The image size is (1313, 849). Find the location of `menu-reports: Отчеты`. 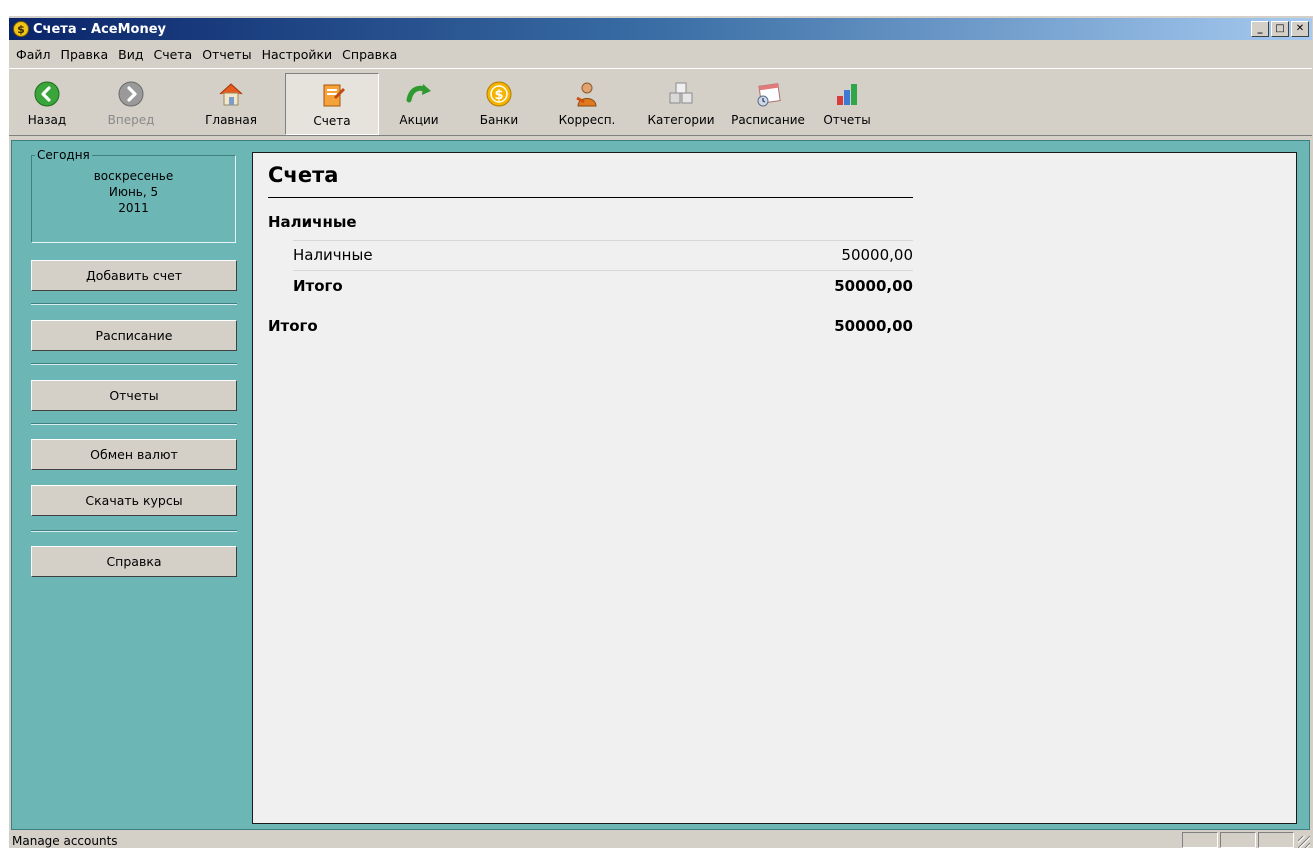

menu-reports: Отчеты is located at coordinates (226, 54).